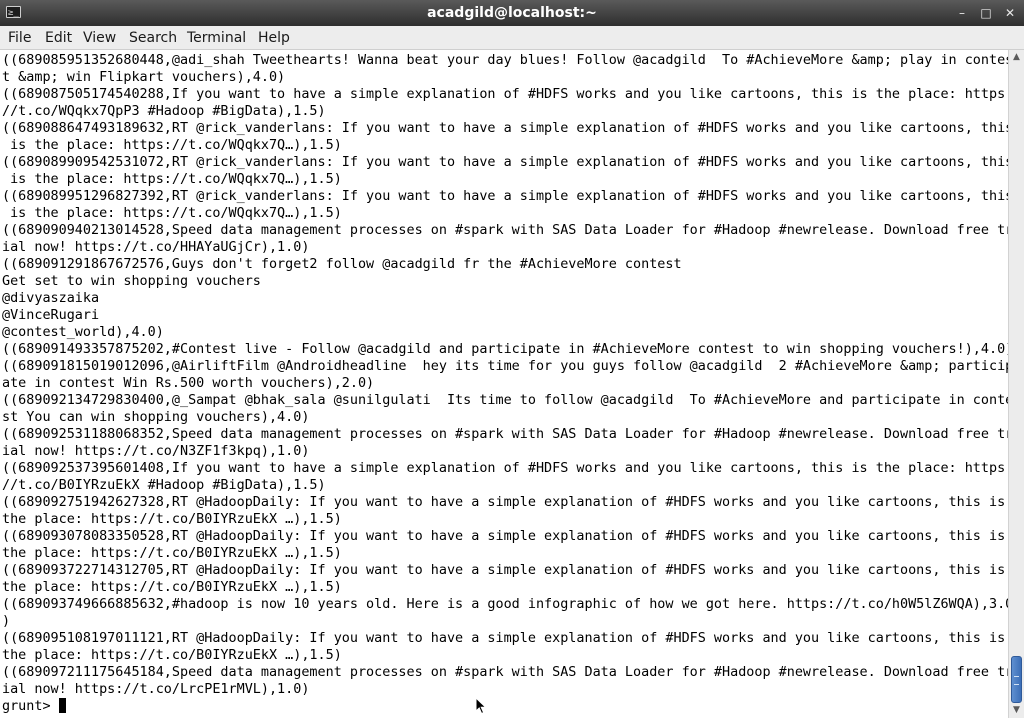 The width and height of the screenshot is (1024, 718). What do you see at coordinates (986, 13) in the screenshot?
I see `maximize-icon: □` at bounding box center [986, 13].